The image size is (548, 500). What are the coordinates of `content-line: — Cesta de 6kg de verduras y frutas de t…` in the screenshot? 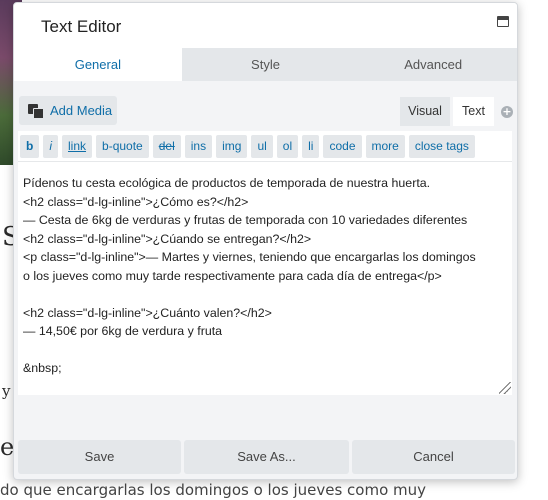 It's located at (245, 220).